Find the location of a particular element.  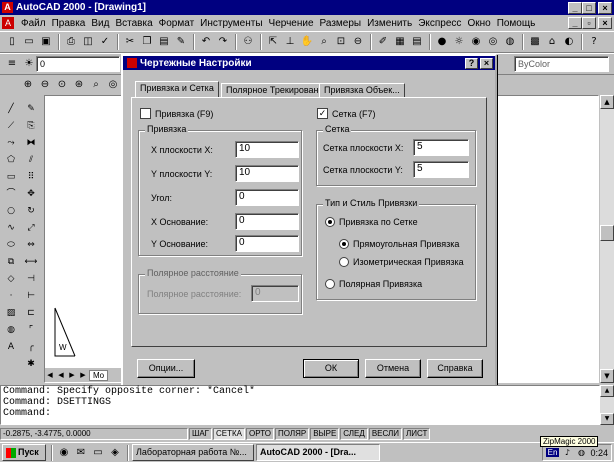

snap-x-base-input: 0 is located at coordinates (267, 221).